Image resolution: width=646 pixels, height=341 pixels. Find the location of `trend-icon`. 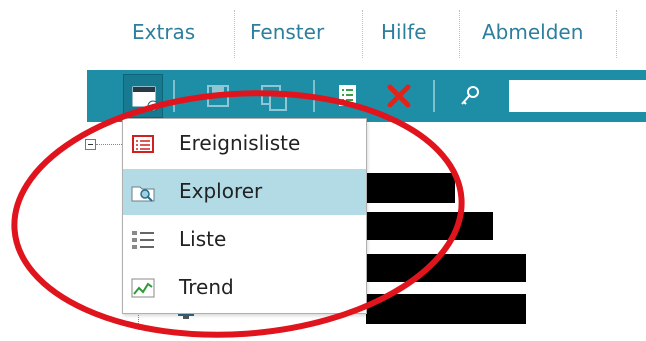

trend-icon is located at coordinates (143, 288).